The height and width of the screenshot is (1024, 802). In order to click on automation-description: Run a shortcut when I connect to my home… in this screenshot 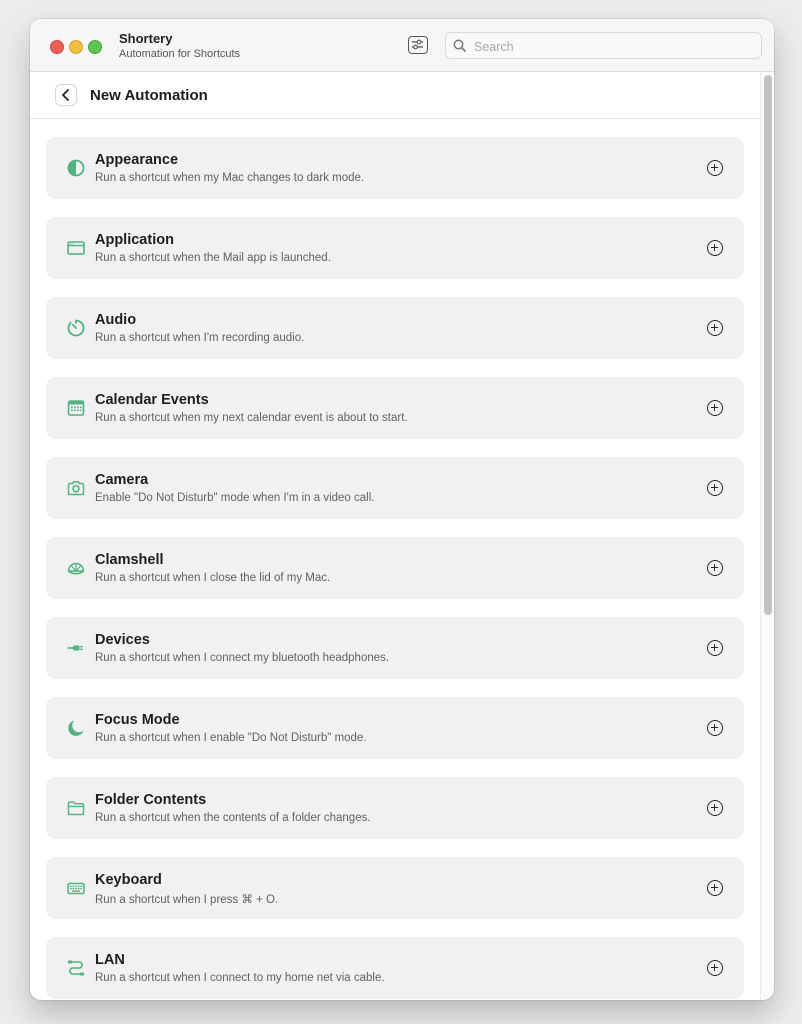, I will do `click(240, 978)`.